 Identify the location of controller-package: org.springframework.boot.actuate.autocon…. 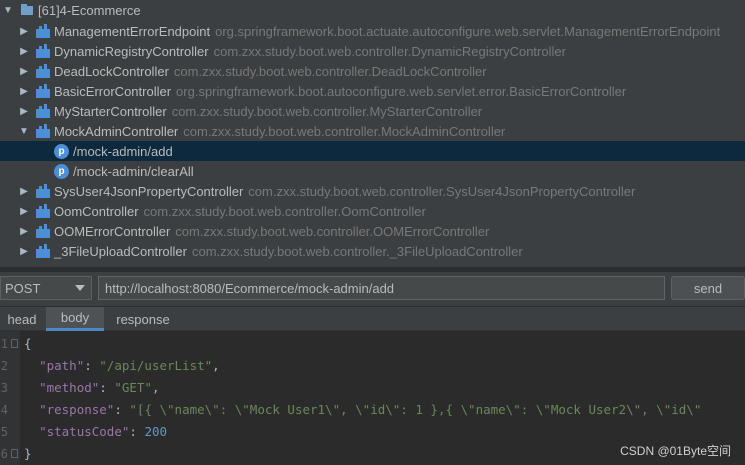
(468, 31).